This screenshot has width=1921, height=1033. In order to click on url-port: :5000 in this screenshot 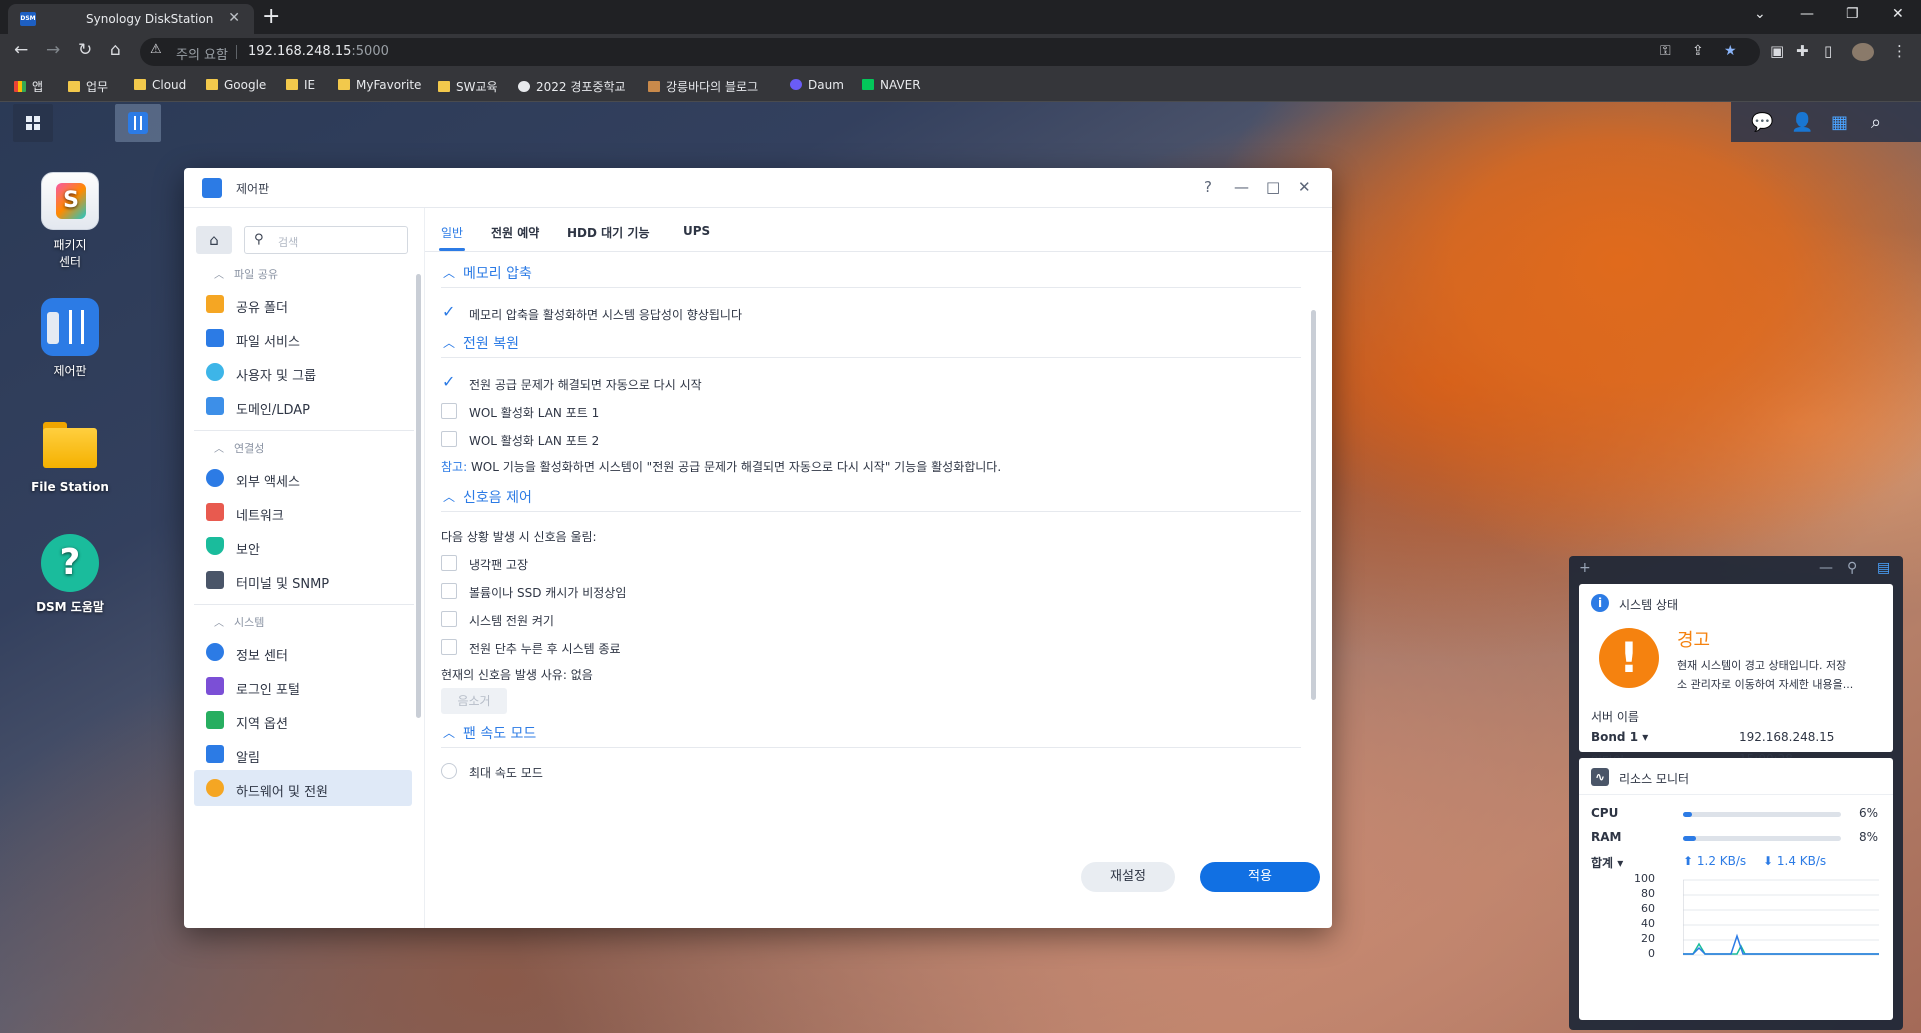, I will do `click(370, 51)`.